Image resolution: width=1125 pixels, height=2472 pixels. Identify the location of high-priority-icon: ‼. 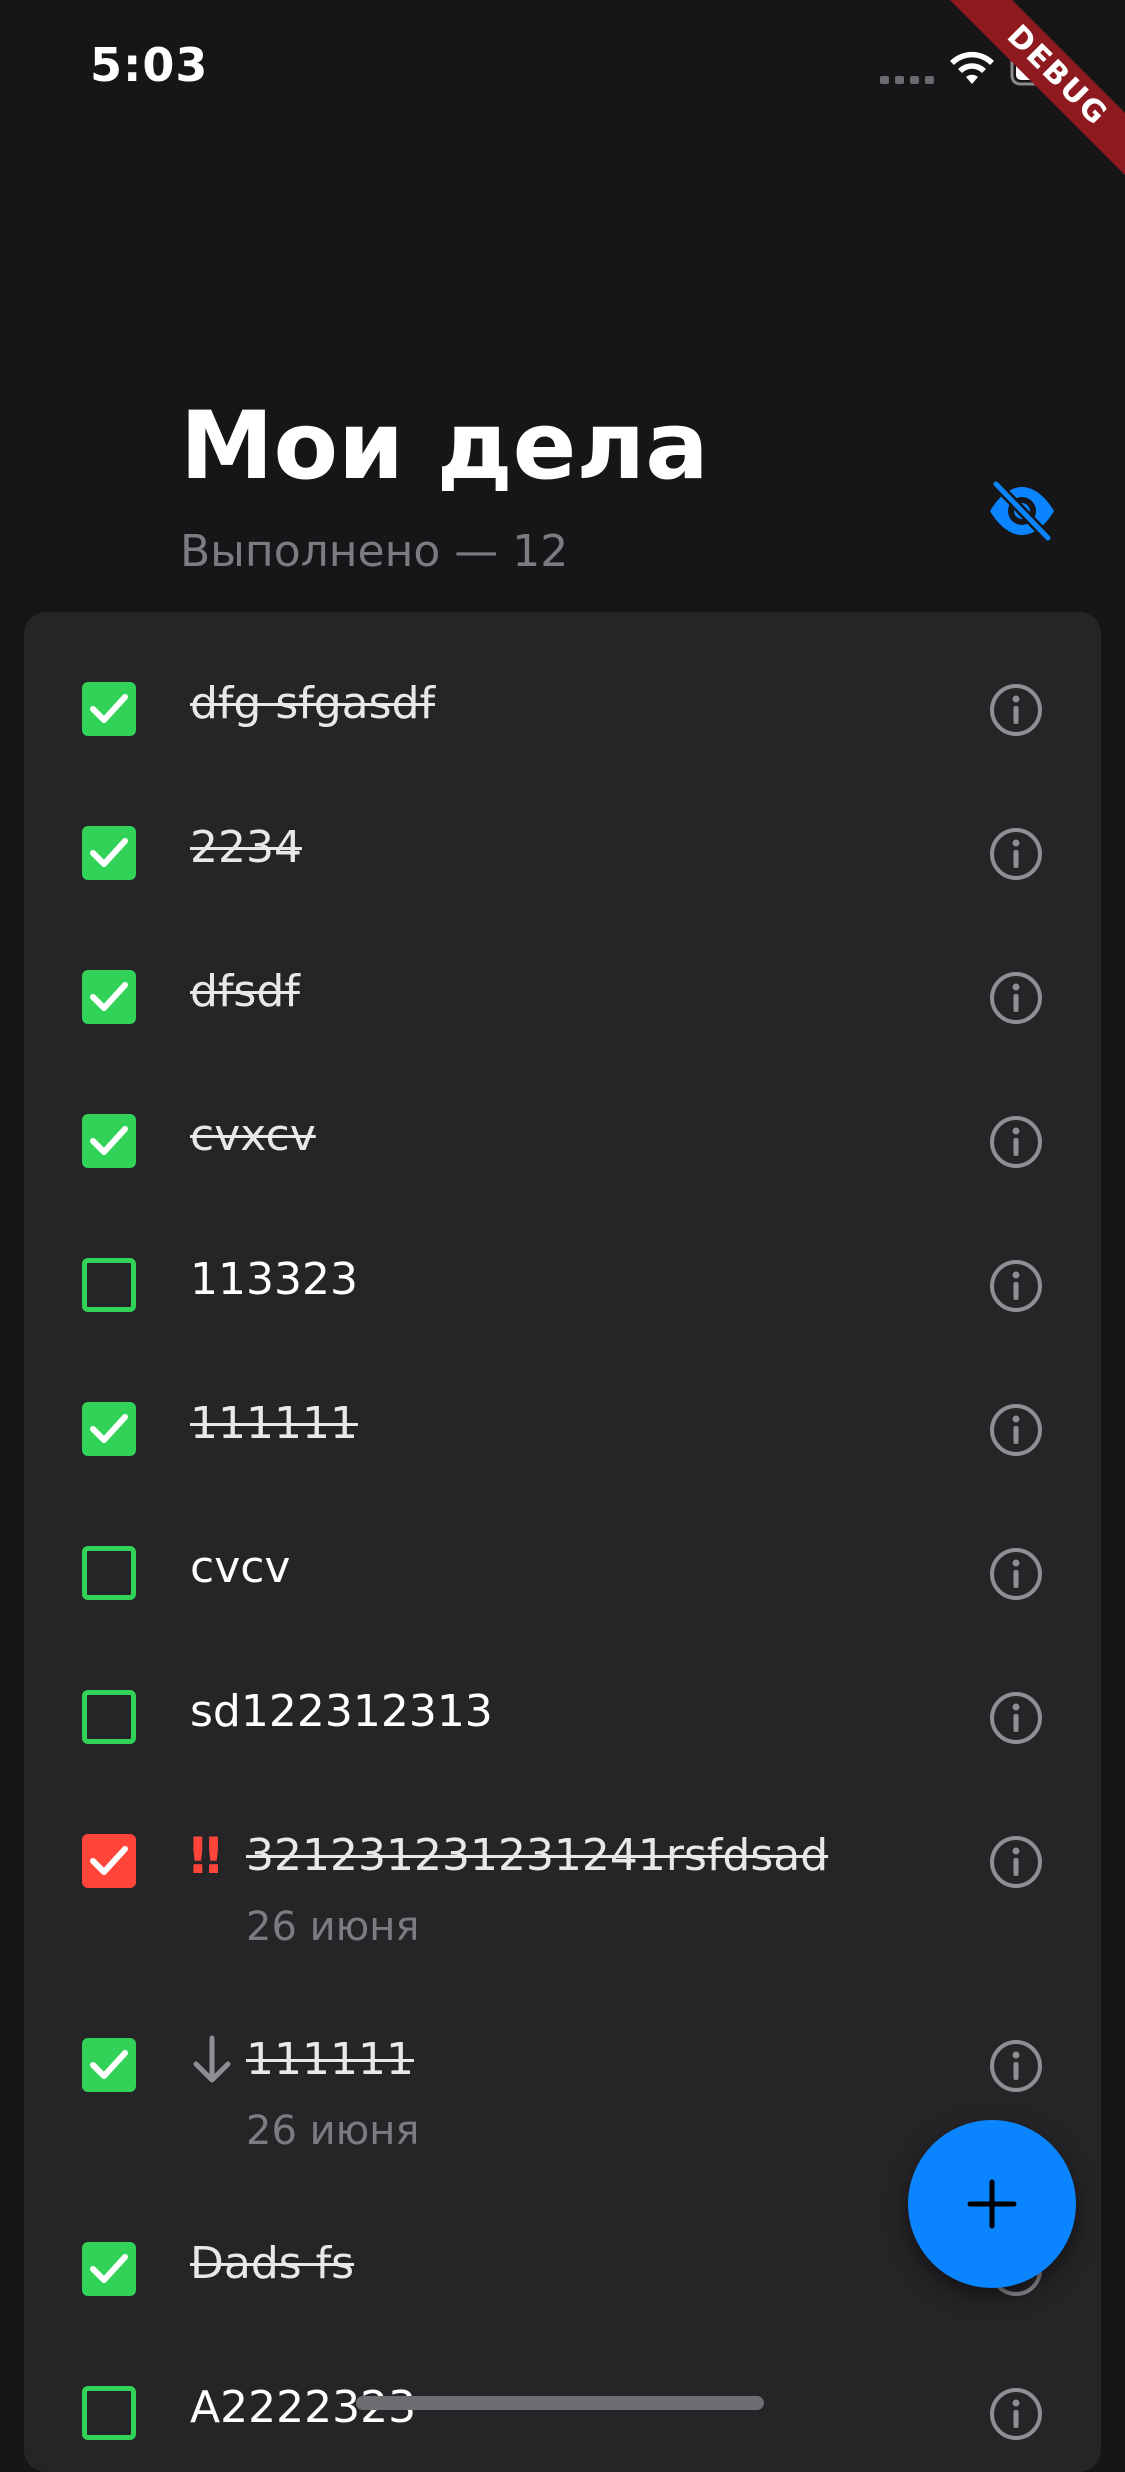
(206, 1856).